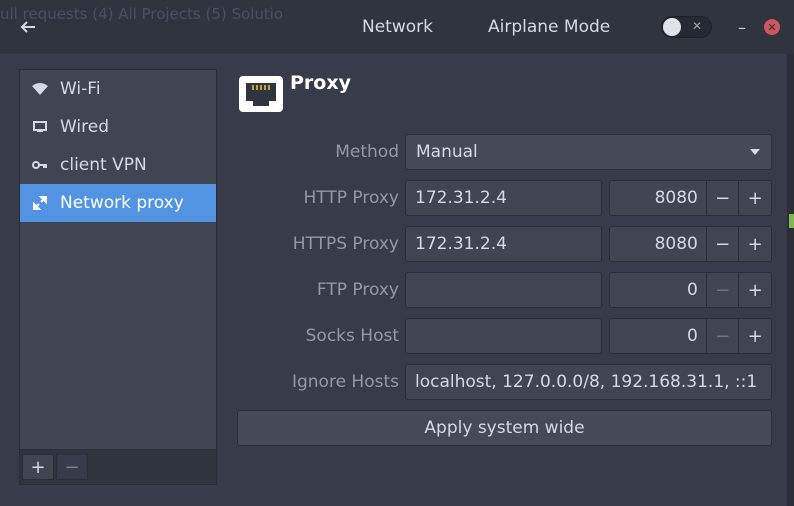 The width and height of the screenshot is (794, 506). Describe the element at coordinates (754, 336) in the screenshot. I see `socks-port-increment-button: +` at that location.